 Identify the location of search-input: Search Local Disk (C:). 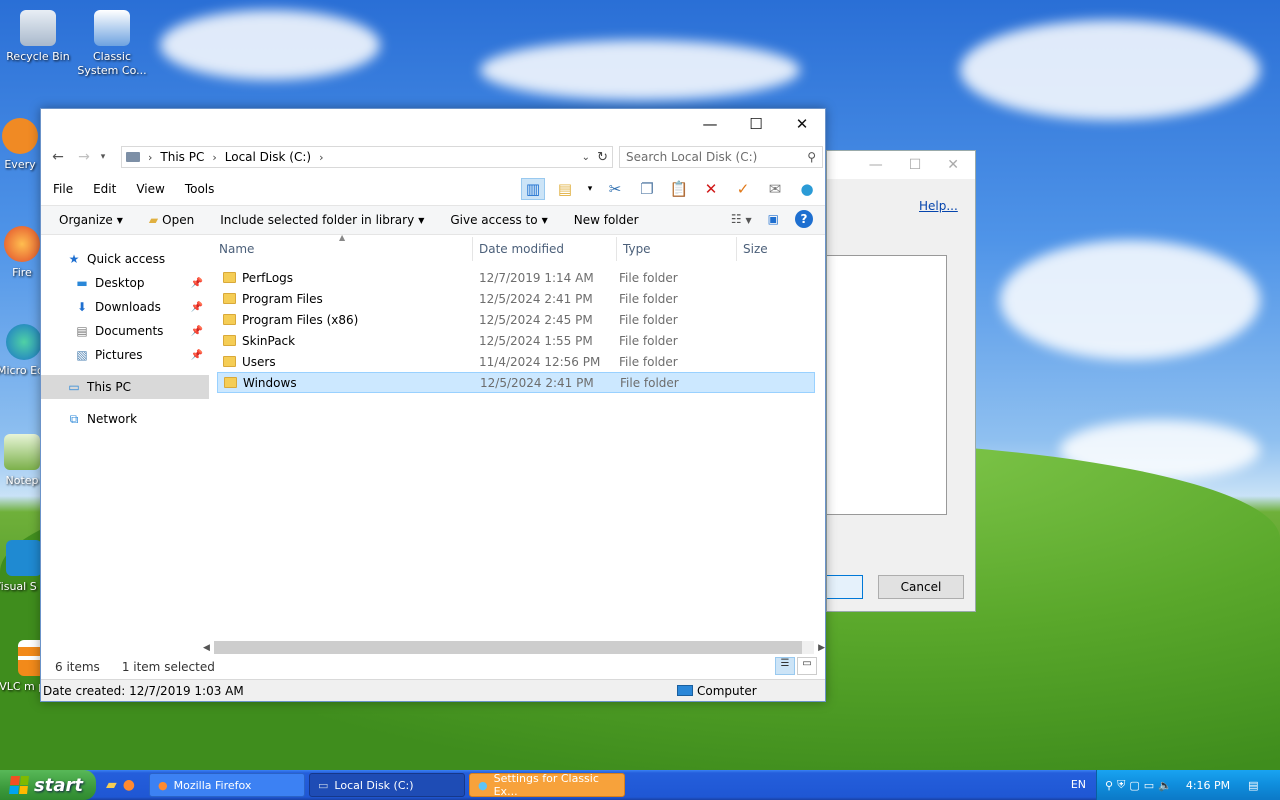
(691, 157).